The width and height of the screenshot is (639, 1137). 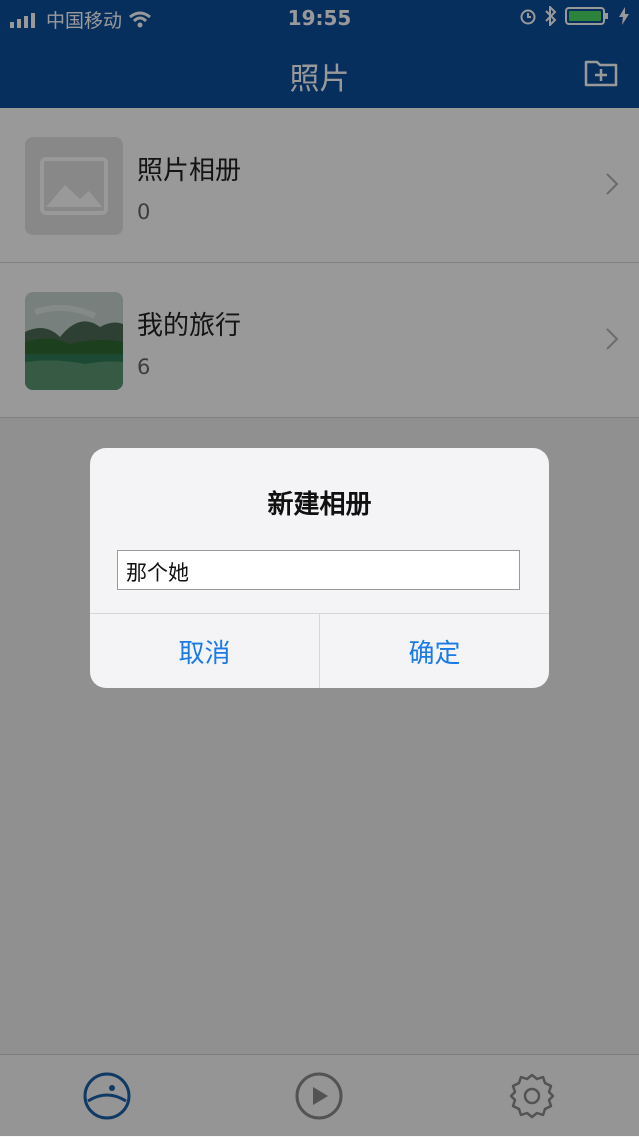 What do you see at coordinates (434, 651) in the screenshot?
I see `confirm-button: 确定` at bounding box center [434, 651].